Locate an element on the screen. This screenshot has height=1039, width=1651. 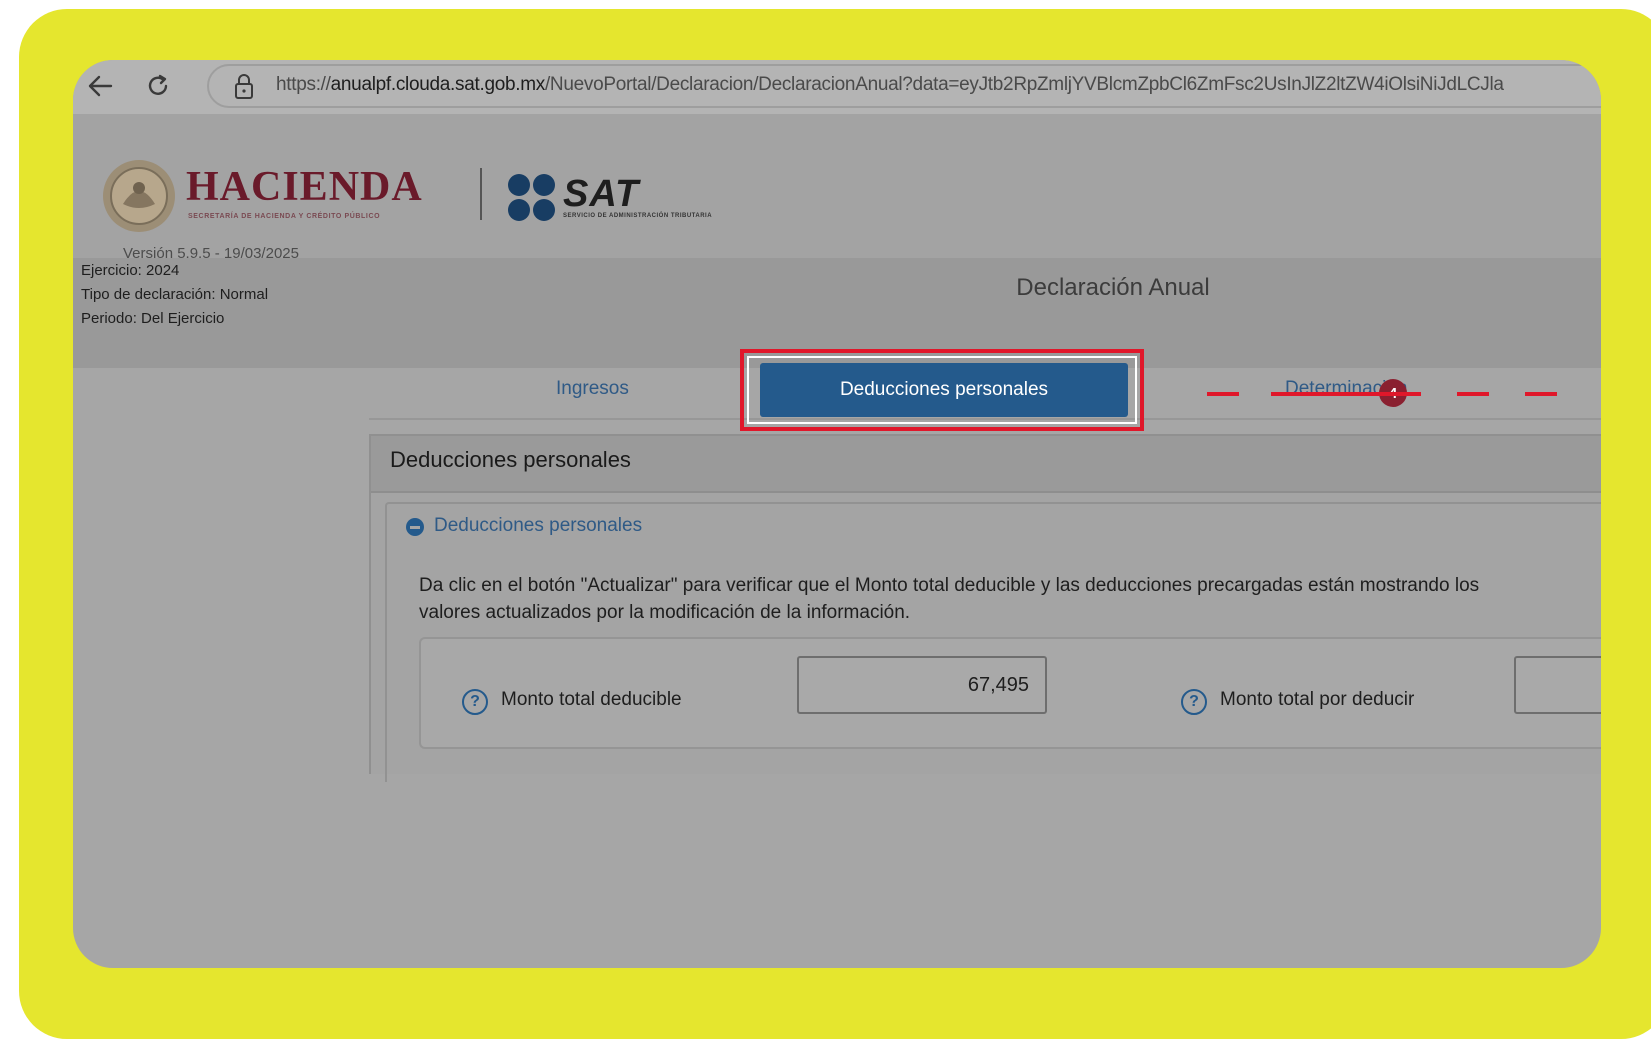
collapse-minus-icon is located at coordinates (415, 527).